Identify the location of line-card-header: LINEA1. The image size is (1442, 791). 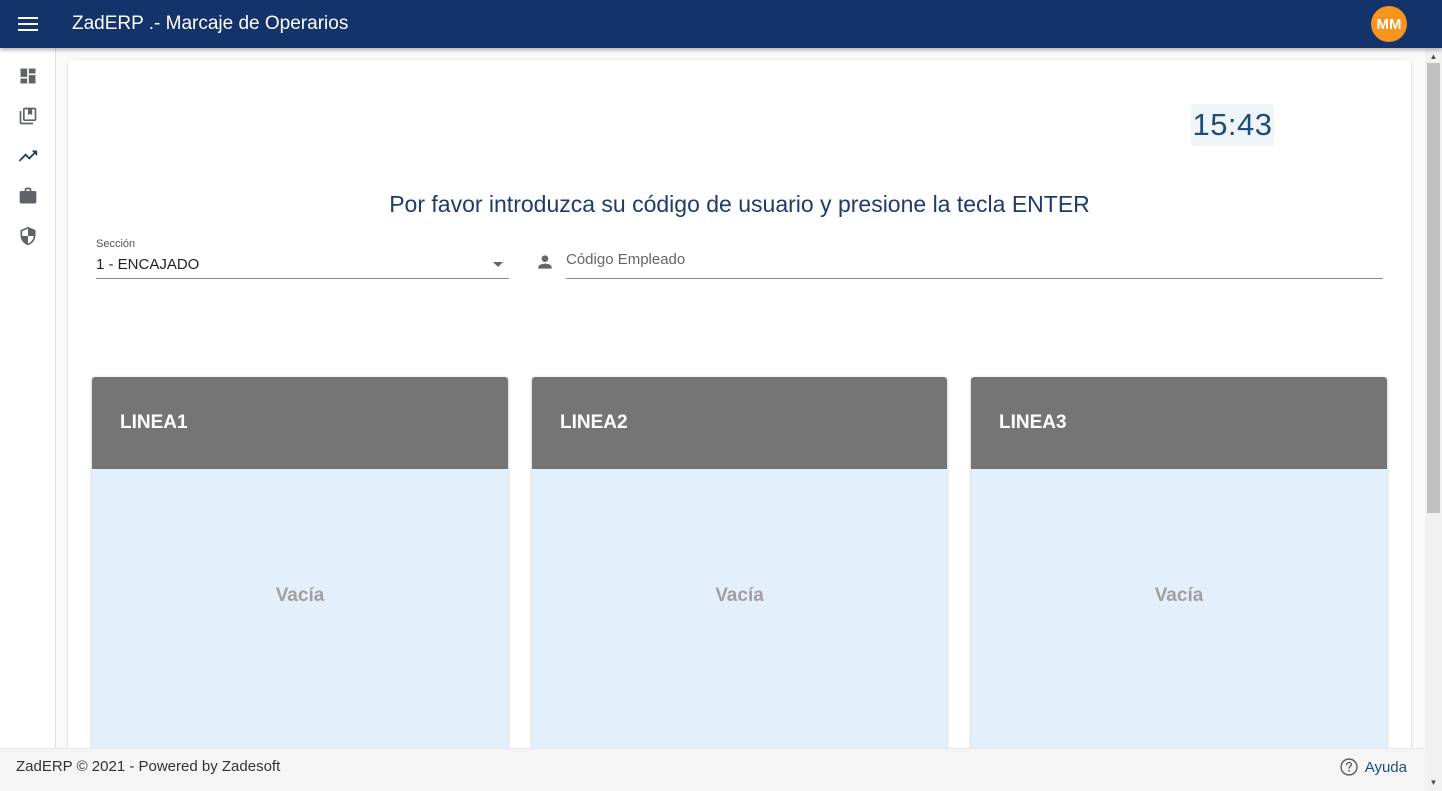
(300, 423).